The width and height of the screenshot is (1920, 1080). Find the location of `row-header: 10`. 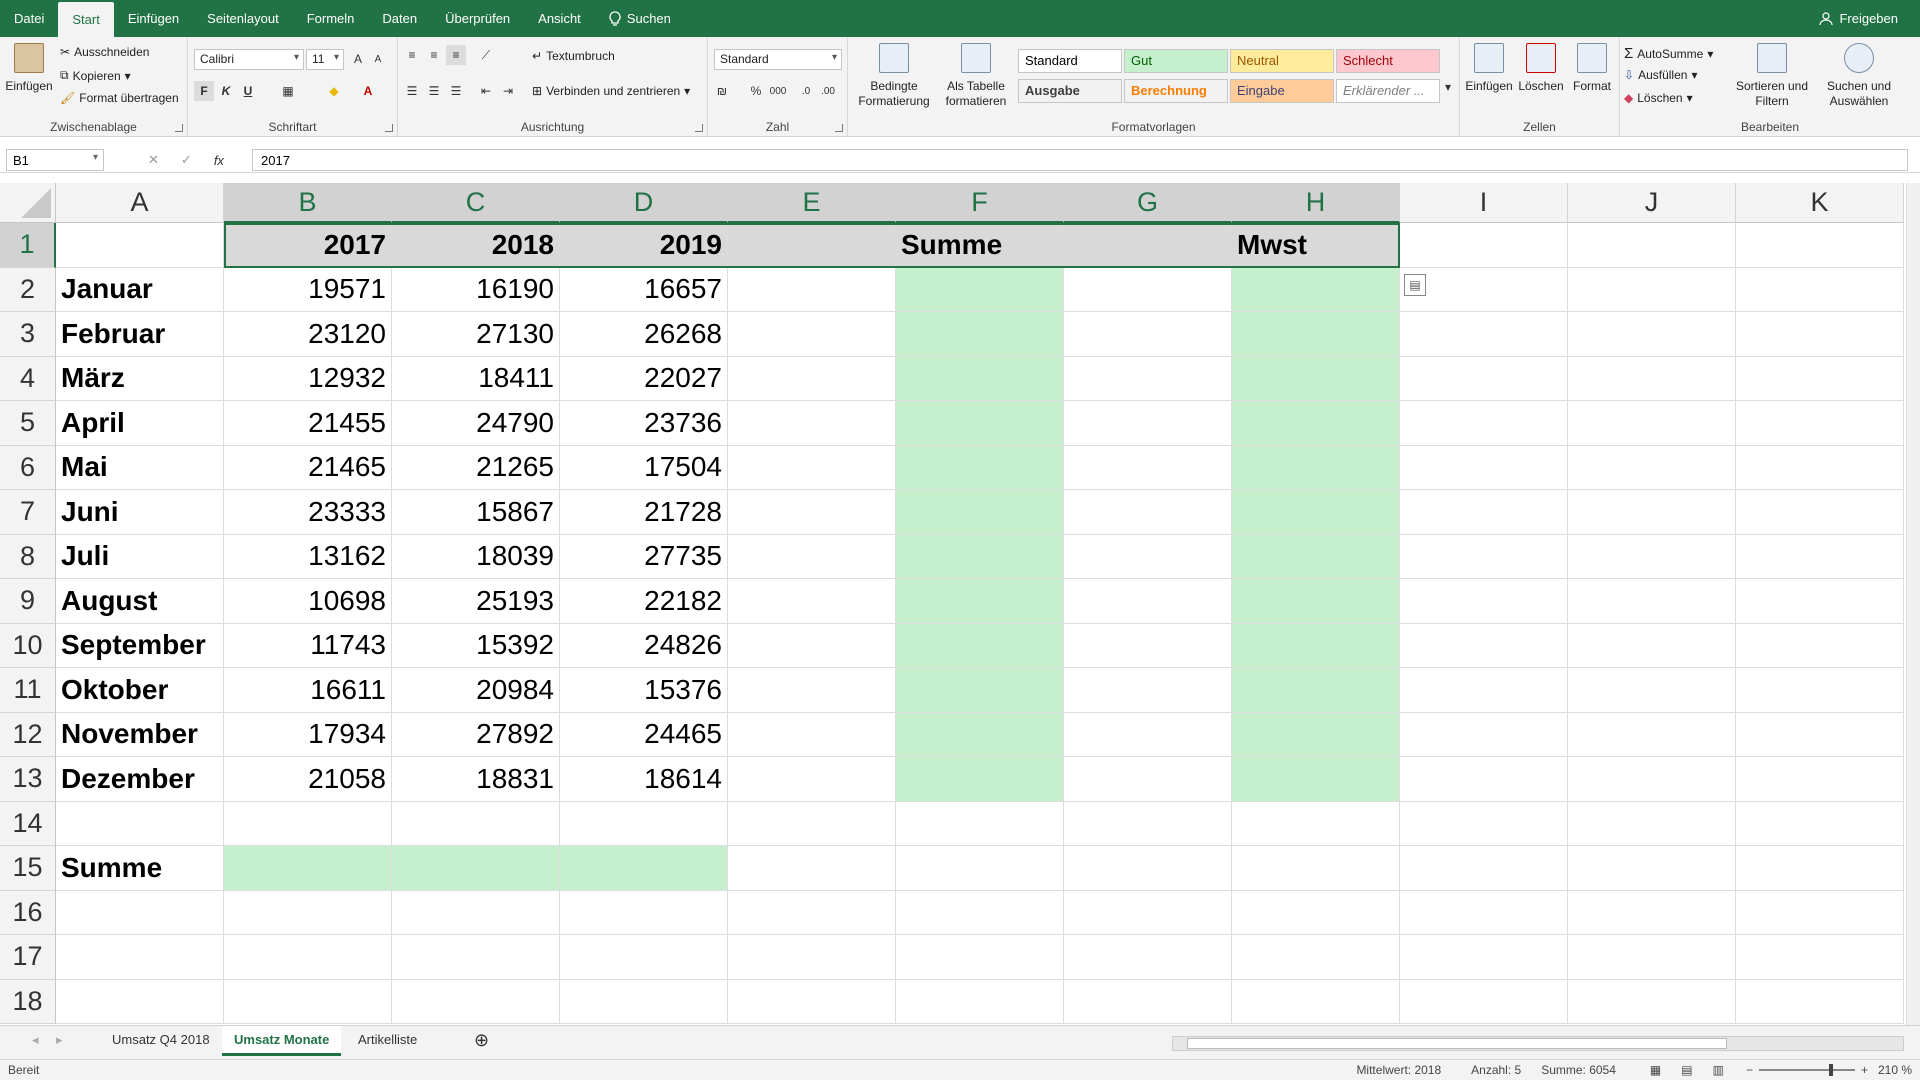

row-header: 10 is located at coordinates (28, 645).